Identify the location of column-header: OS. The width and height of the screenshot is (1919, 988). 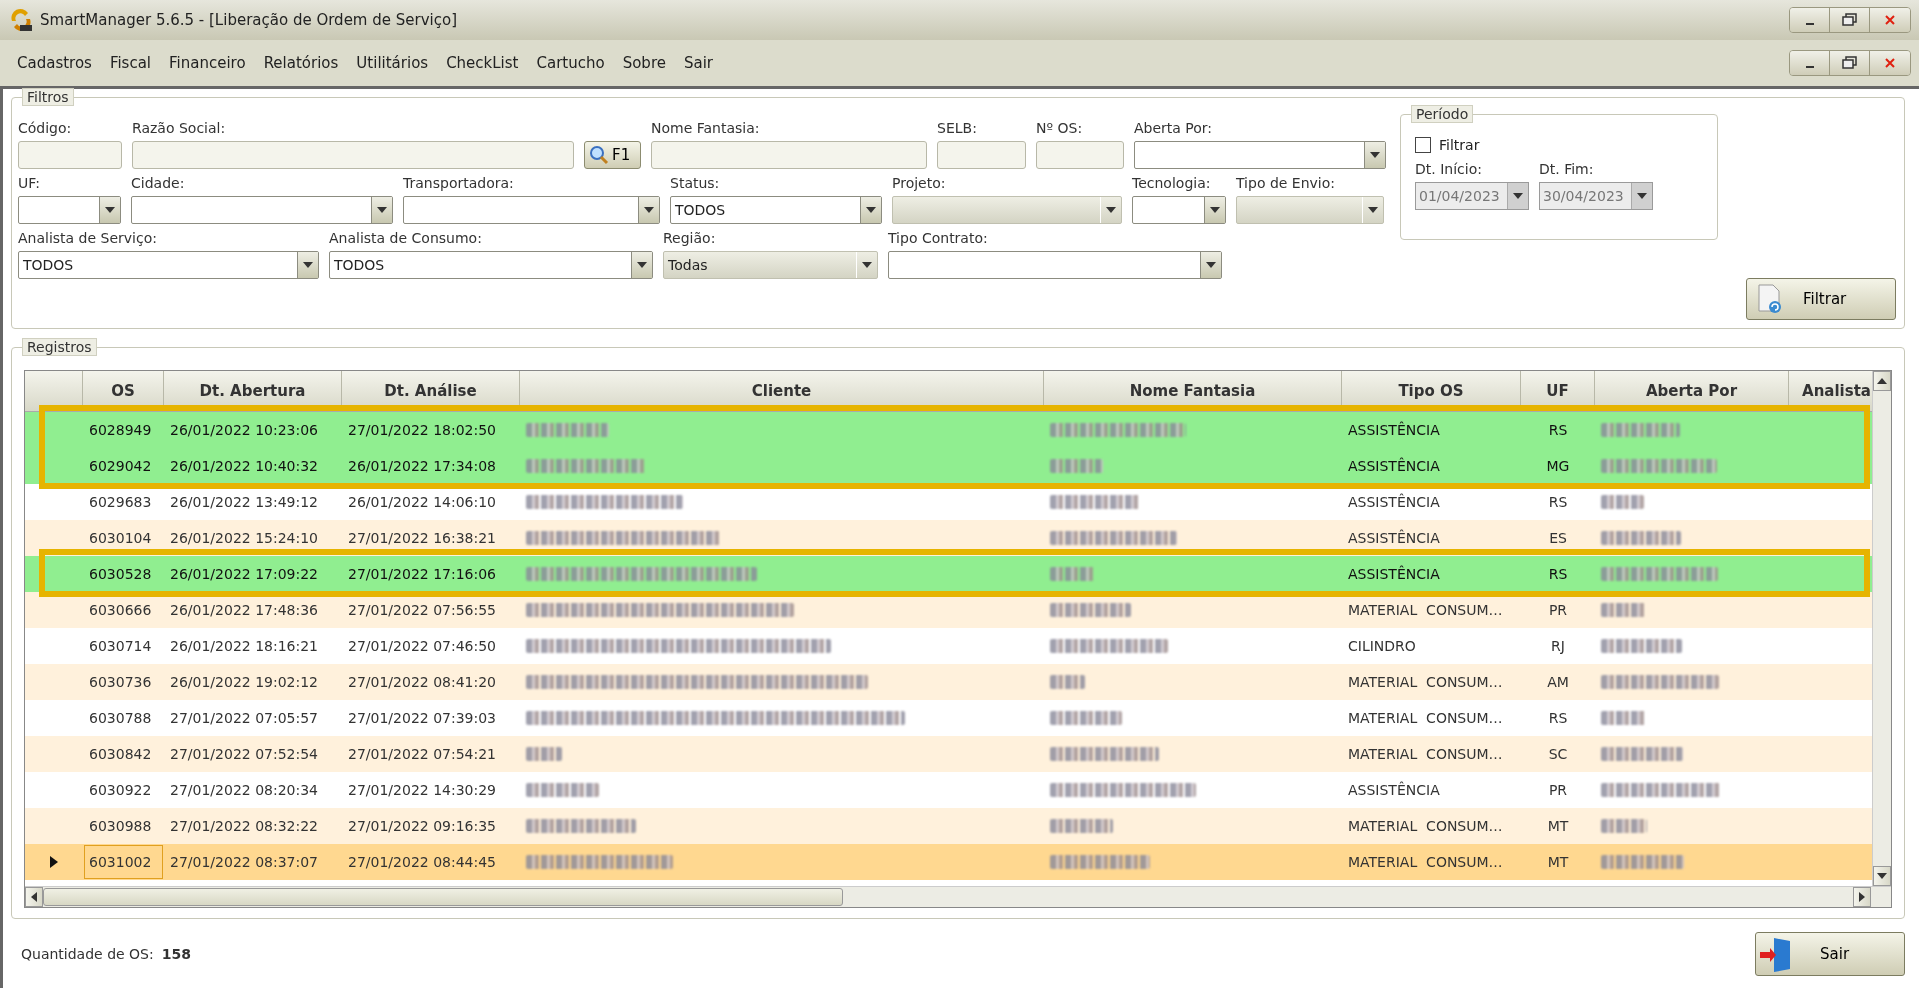
(123, 391).